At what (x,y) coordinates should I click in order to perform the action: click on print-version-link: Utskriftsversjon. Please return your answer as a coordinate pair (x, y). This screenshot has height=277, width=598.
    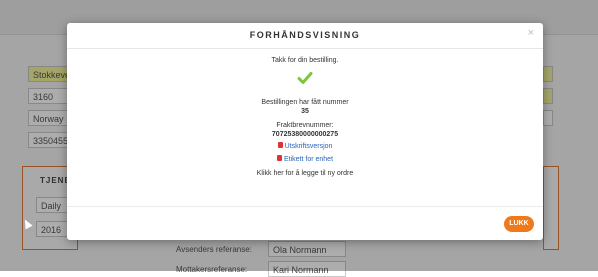
    Looking at the image, I should click on (309, 146).